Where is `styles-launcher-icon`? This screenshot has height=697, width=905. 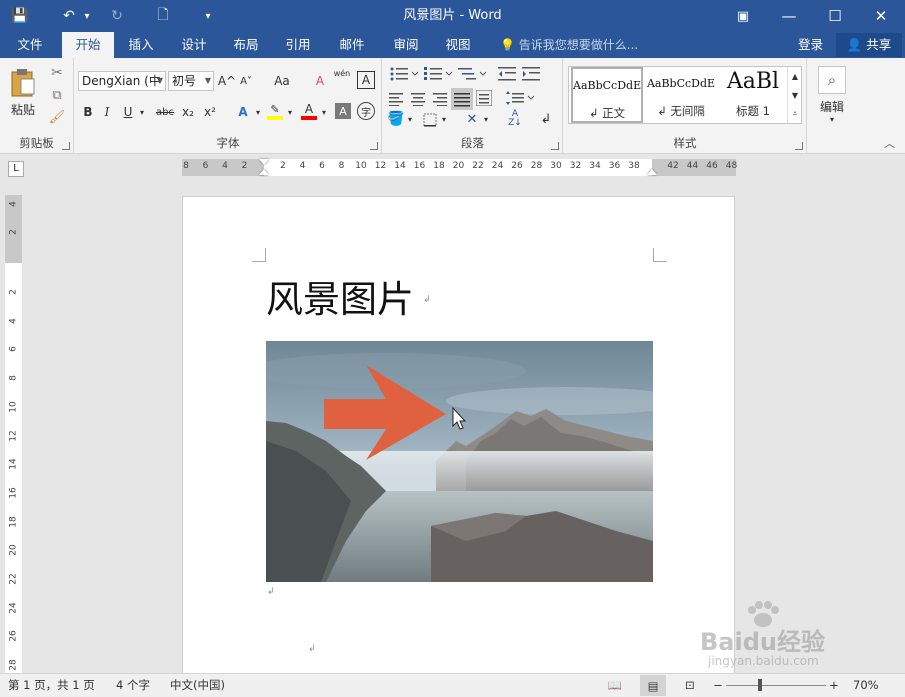
styles-launcher-icon is located at coordinates (799, 146).